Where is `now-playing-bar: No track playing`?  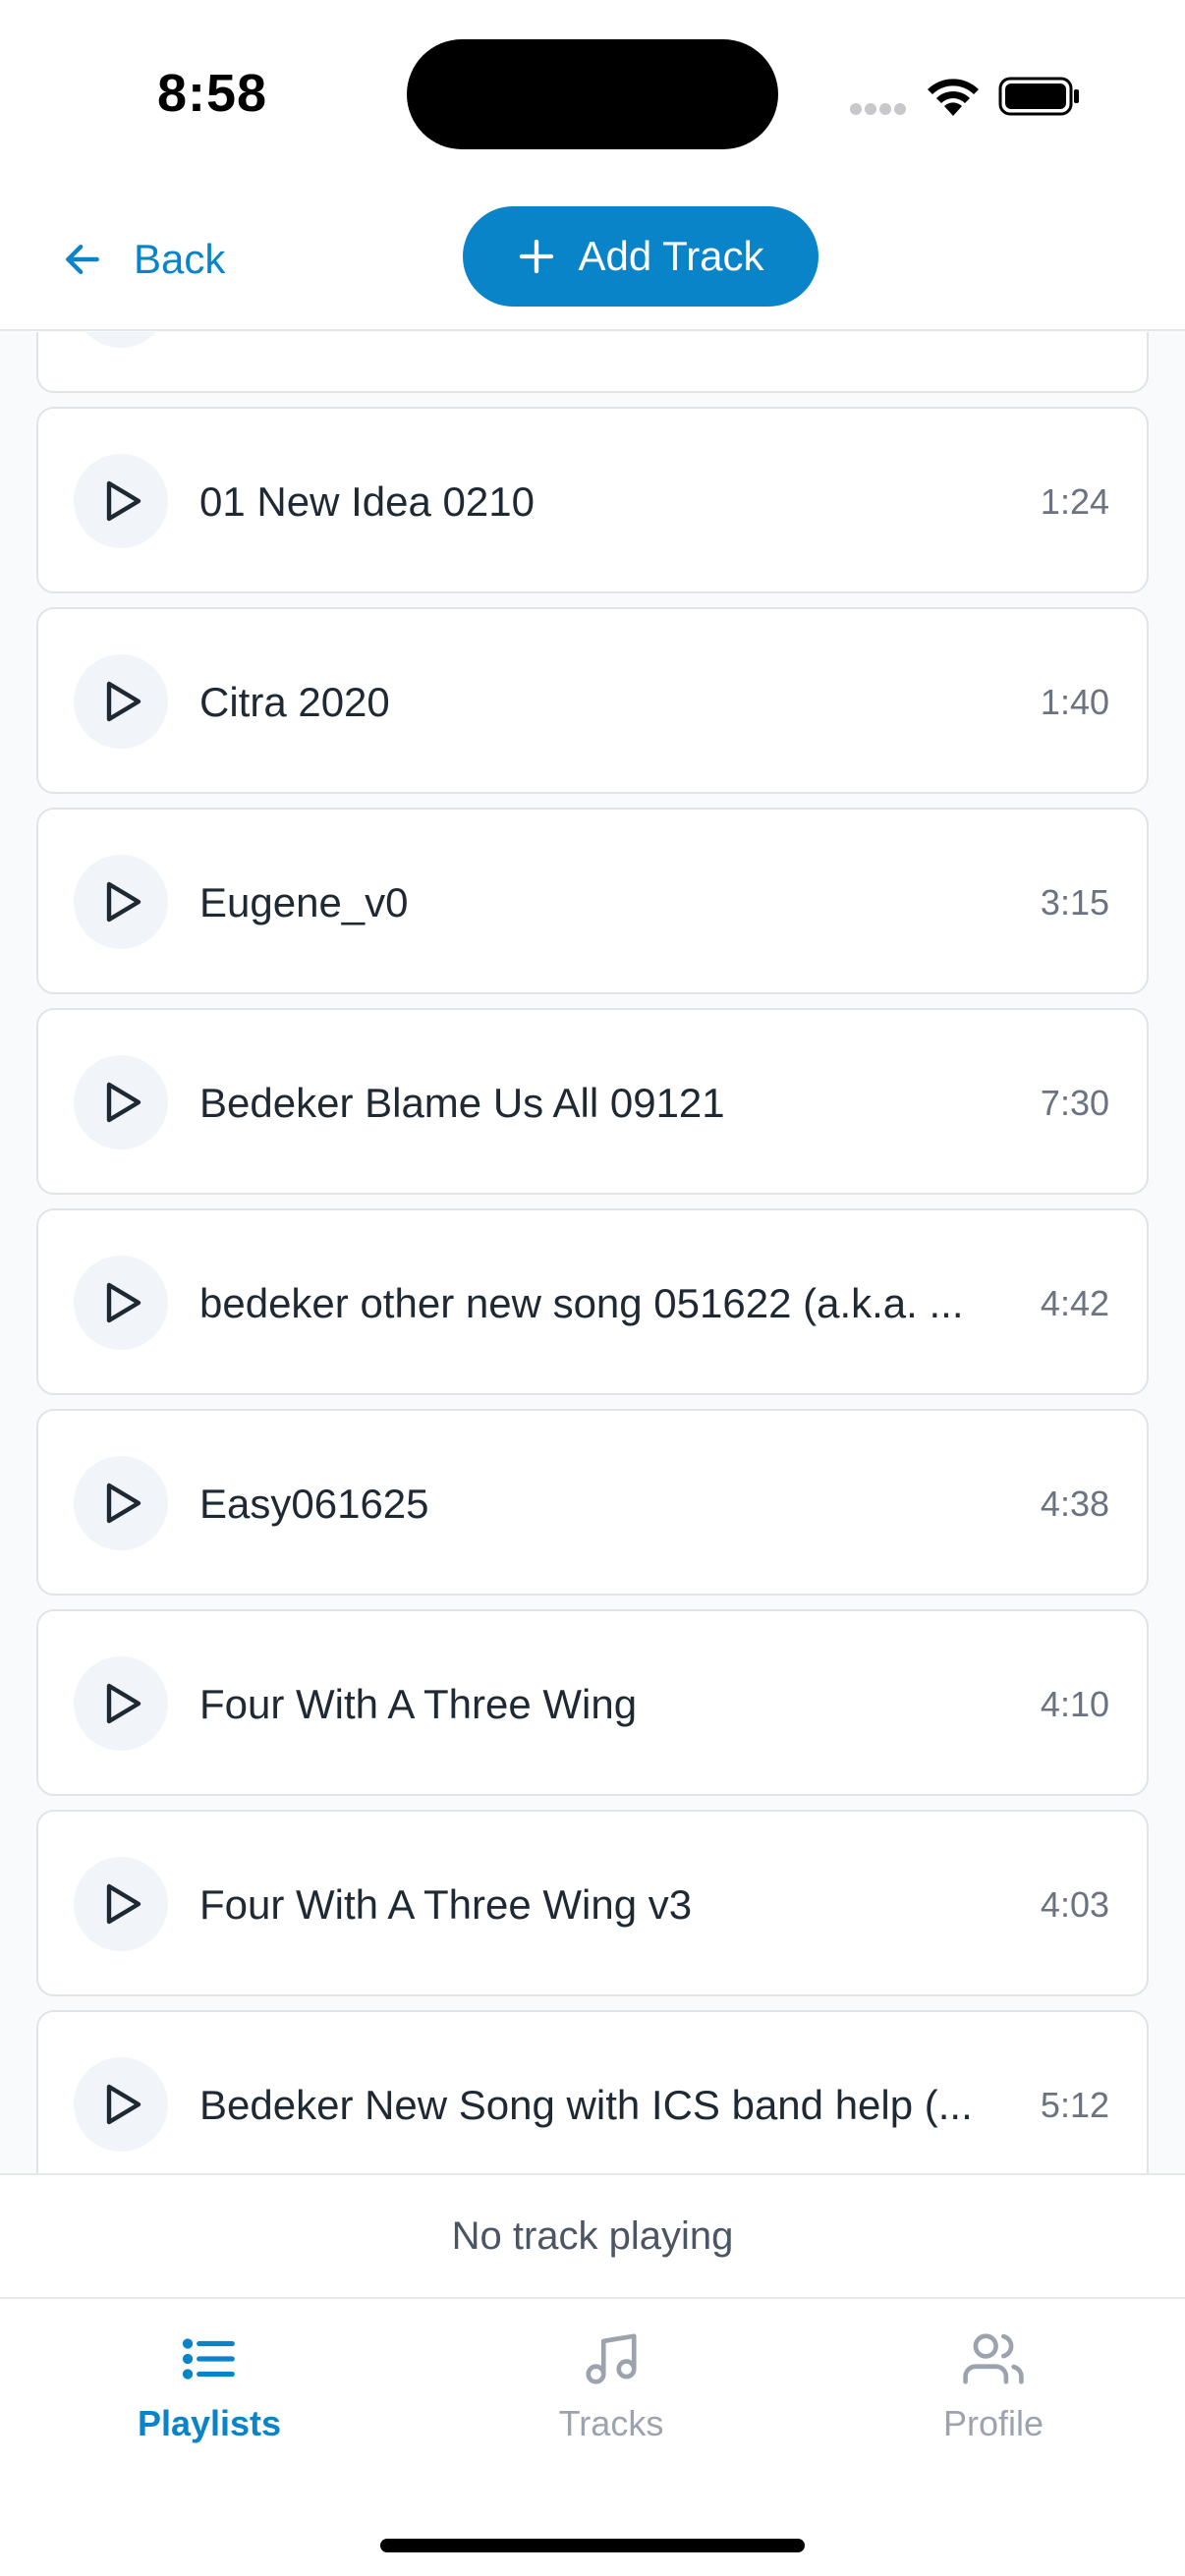 now-playing-bar: No track playing is located at coordinates (592, 2236).